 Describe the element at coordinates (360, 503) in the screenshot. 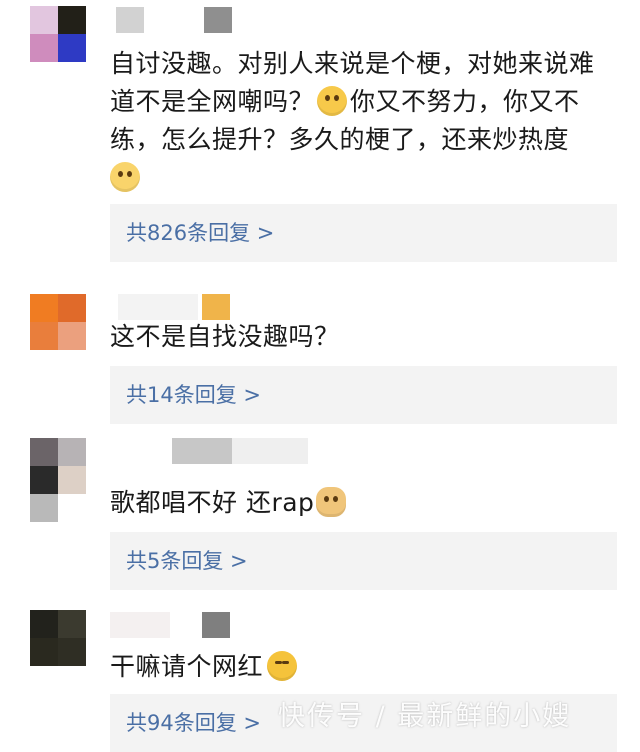

I see `comment-text: 歌都唱不好 还rap` at that location.